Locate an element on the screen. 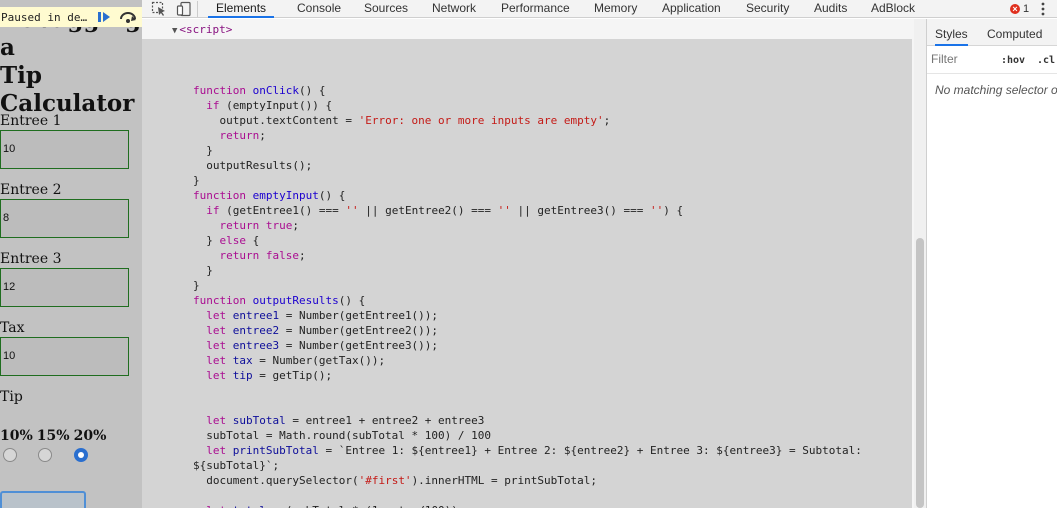  entree-3-label: Entree 3 is located at coordinates (31, 259).